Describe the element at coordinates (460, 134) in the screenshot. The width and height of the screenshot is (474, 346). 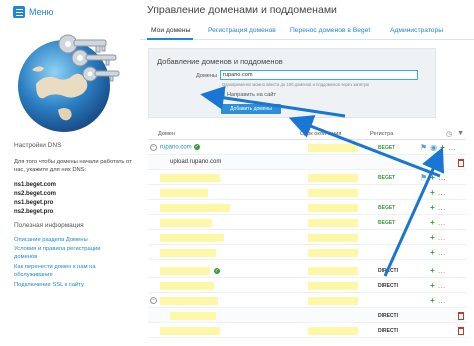
I see `filter-icon: ▼` at that location.